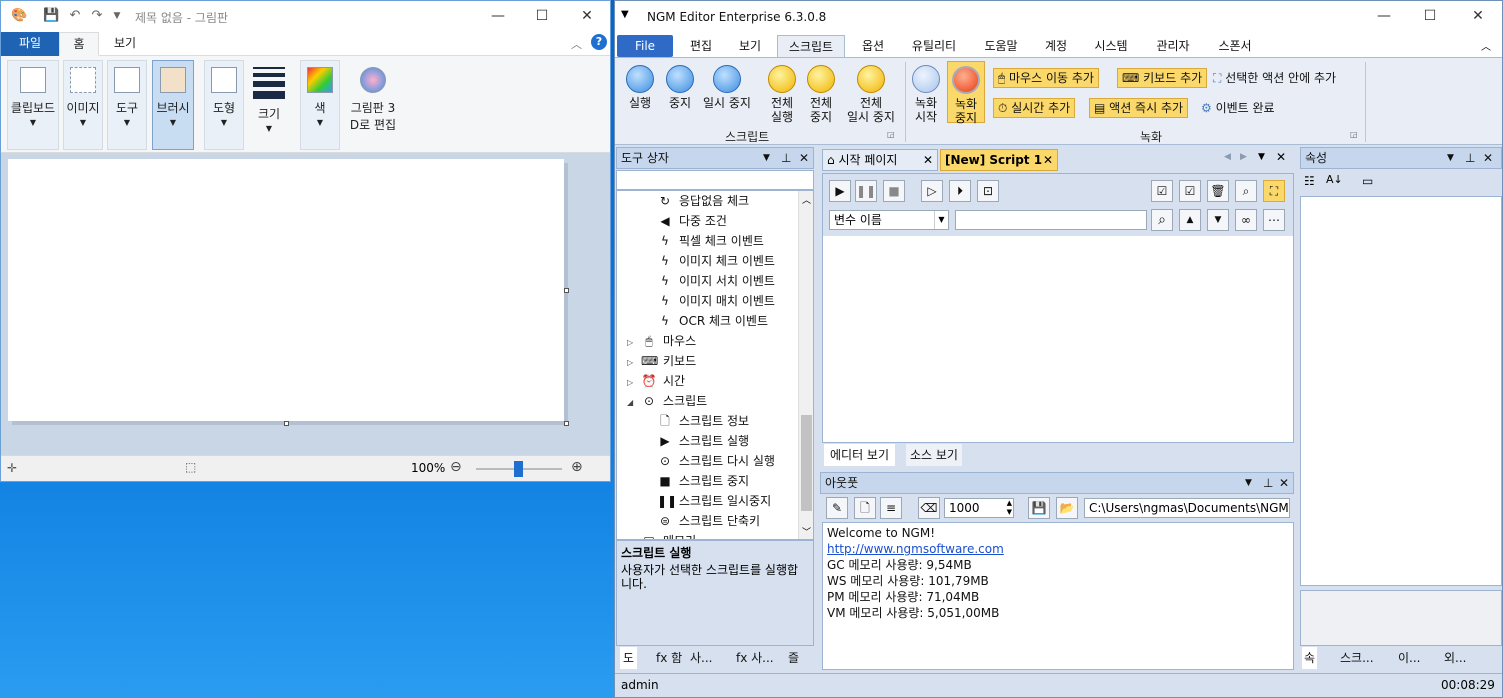 This screenshot has width=1503, height=698. Describe the element at coordinates (750, 46) in the screenshot. I see `menu-view: 보기` at that location.